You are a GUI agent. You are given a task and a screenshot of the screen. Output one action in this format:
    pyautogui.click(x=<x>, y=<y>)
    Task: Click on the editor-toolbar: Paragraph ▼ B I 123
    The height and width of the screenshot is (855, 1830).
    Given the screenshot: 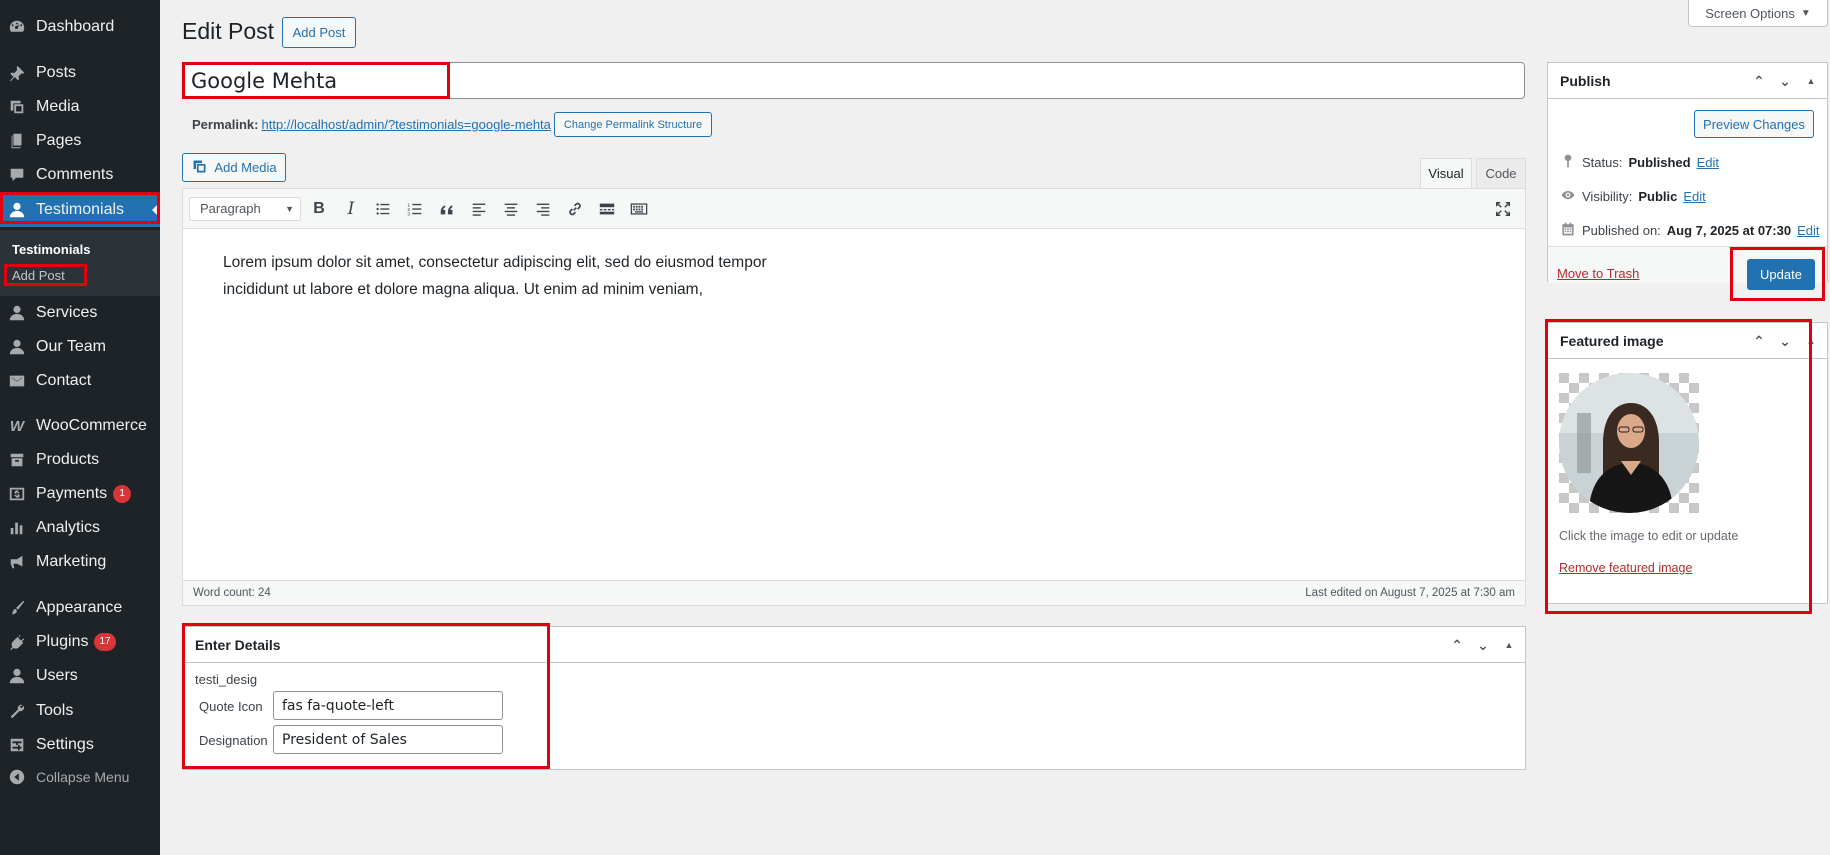 What is the action you would take?
    pyautogui.click(x=854, y=209)
    